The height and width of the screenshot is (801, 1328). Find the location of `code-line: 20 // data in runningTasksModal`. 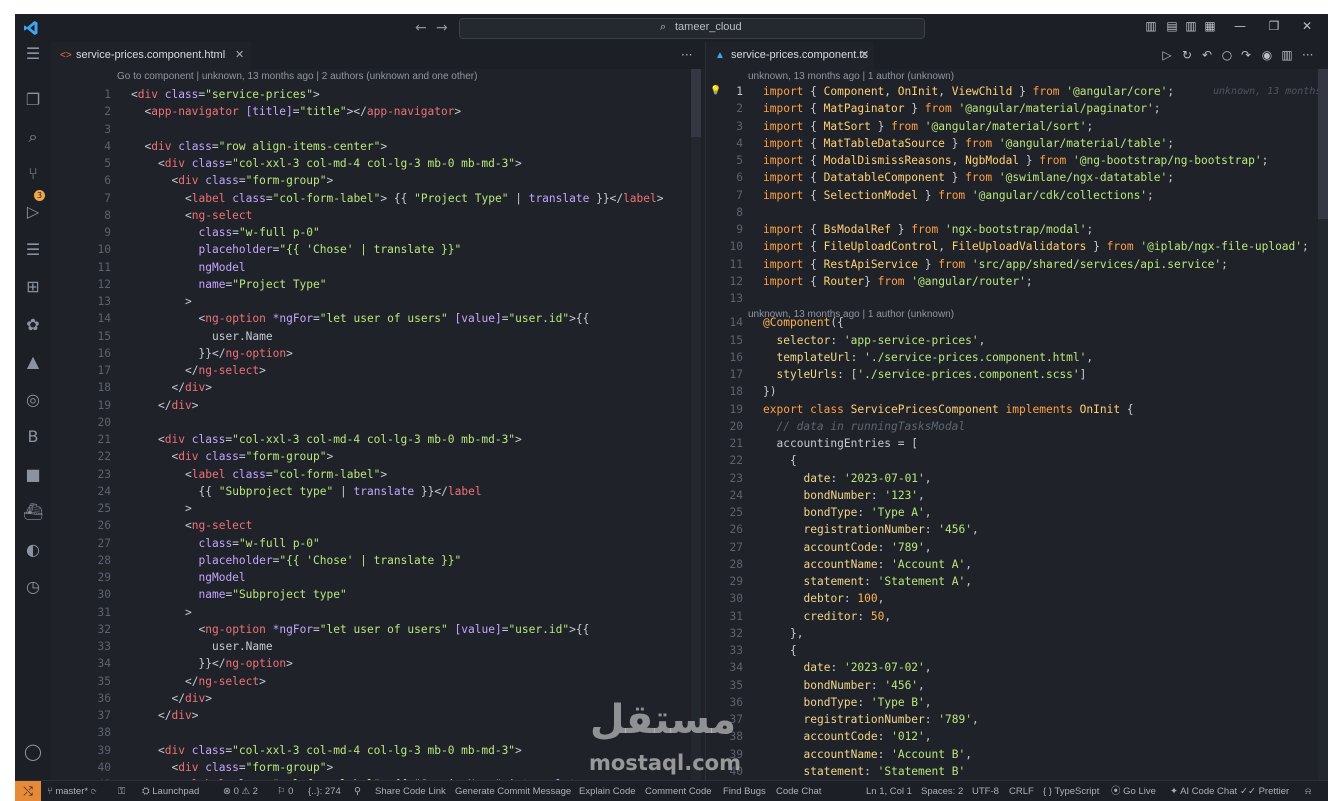

code-line: 20 // data in runningTasksModal is located at coordinates (1017, 426).